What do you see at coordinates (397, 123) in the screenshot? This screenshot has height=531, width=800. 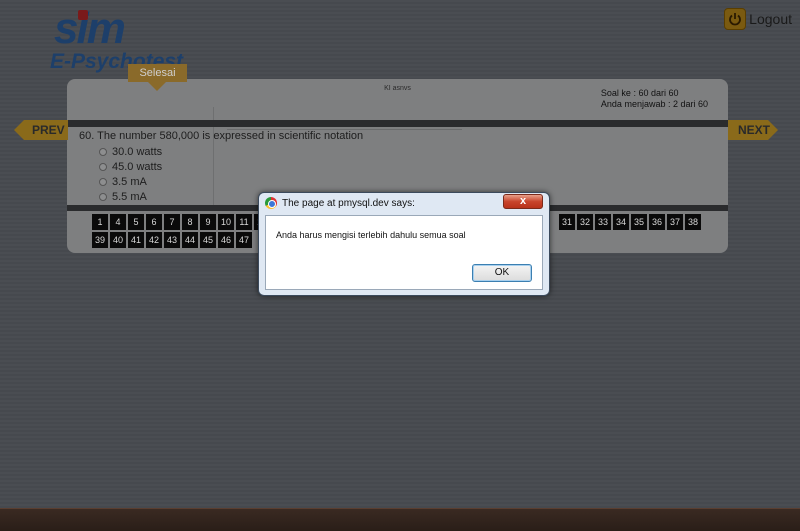 I see `card-separator` at bounding box center [397, 123].